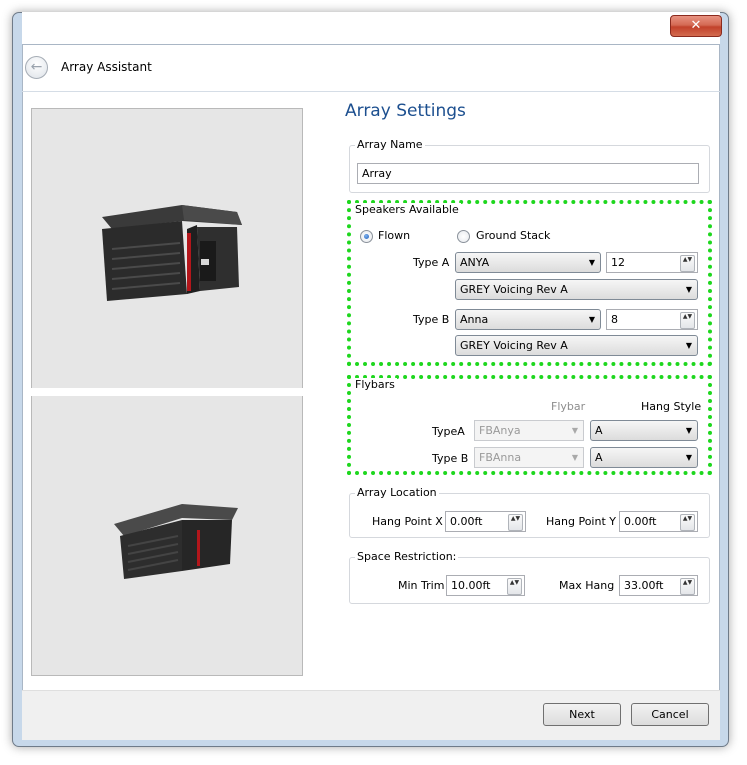 The height and width of the screenshot is (765, 747). Describe the element at coordinates (644, 585) in the screenshot. I see `max-hang-value: 33.00ft` at that location.